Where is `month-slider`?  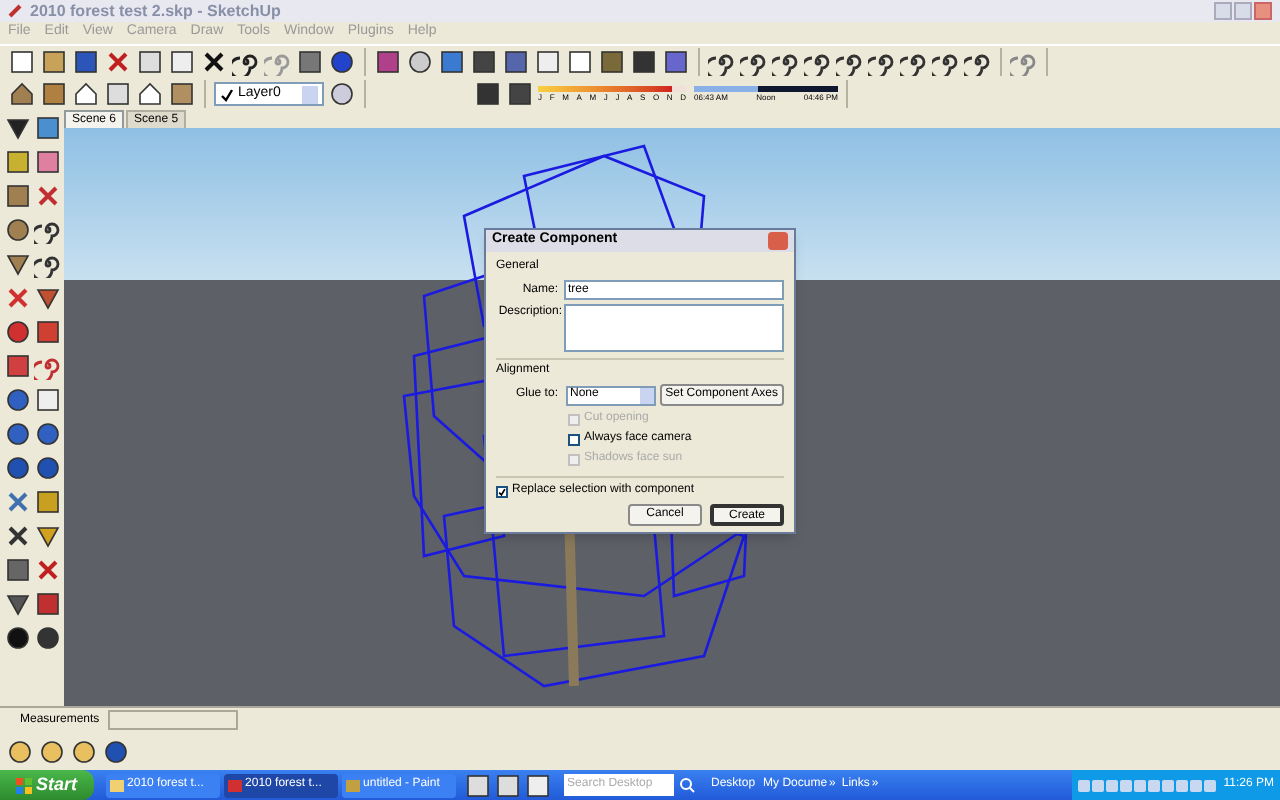 month-slider is located at coordinates (612, 89).